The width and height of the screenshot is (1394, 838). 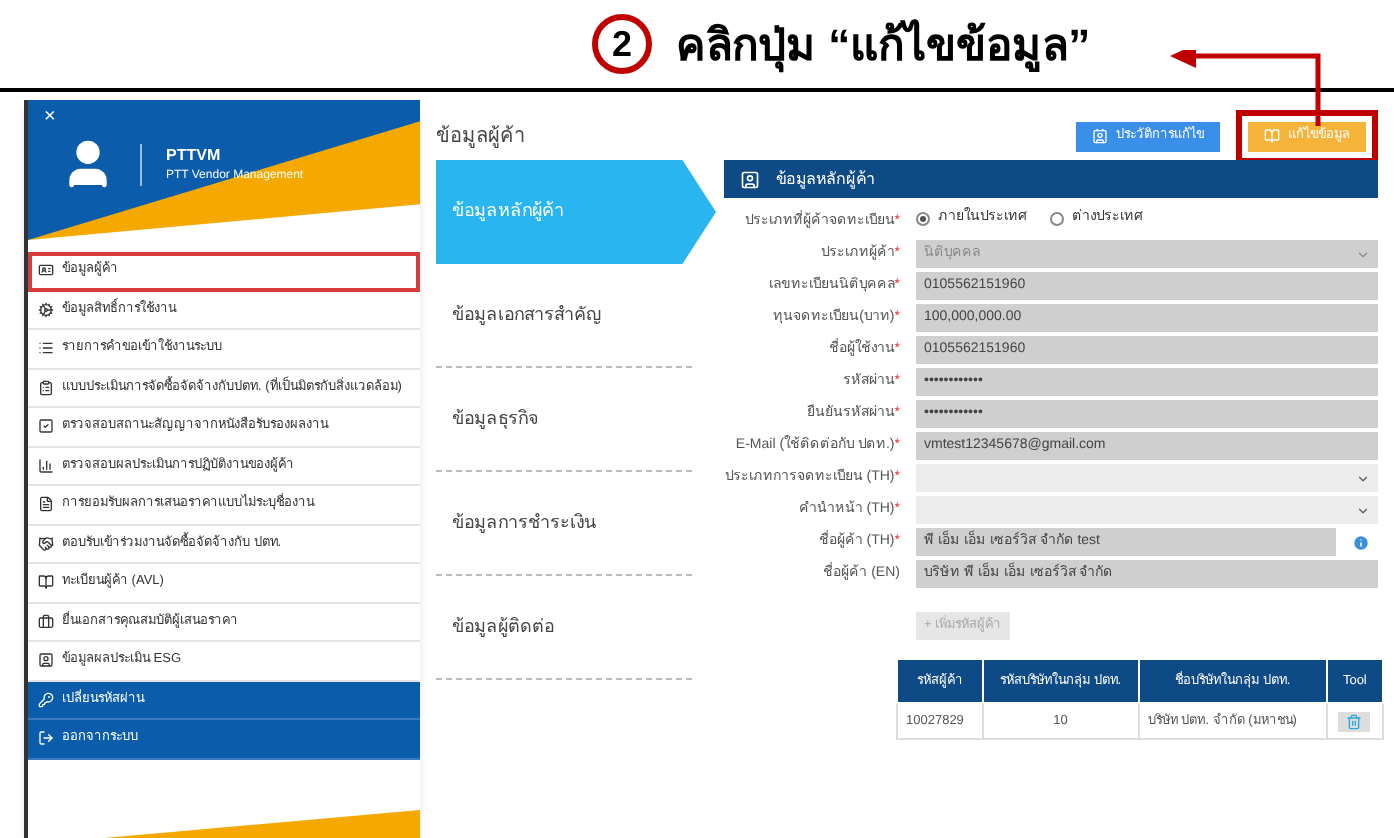 I want to click on gear-icon, so click(x=46, y=309).